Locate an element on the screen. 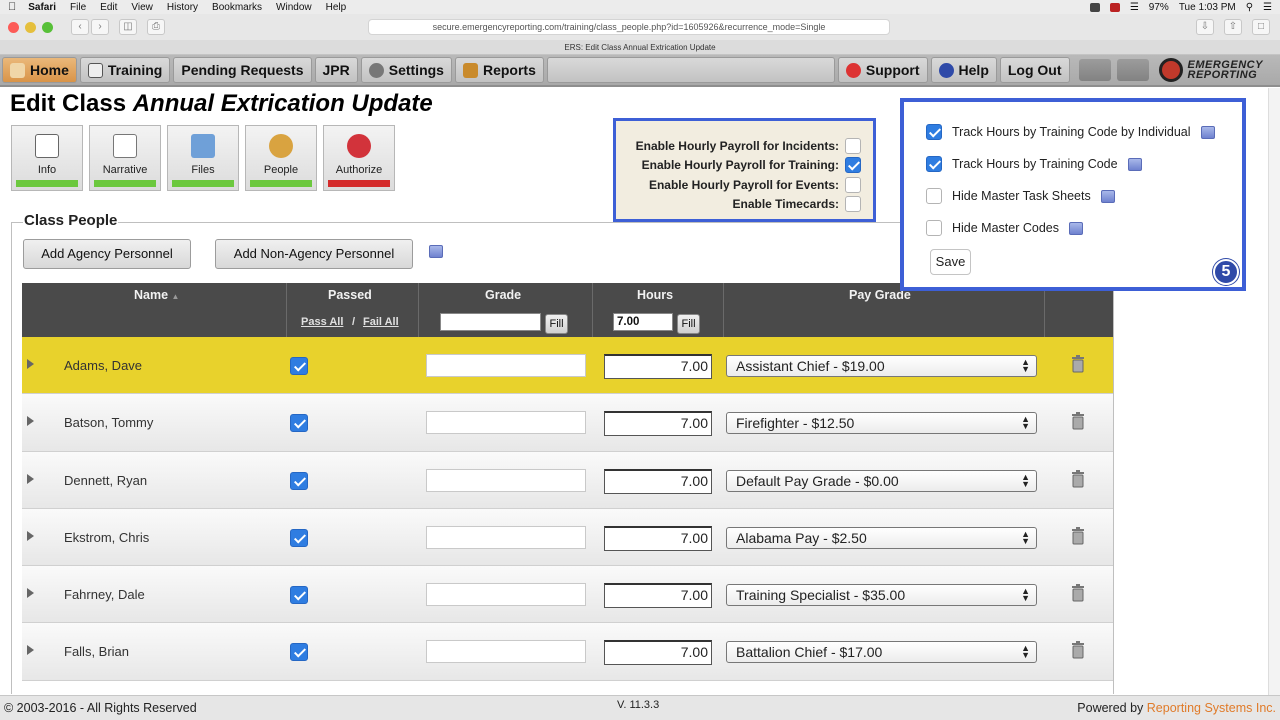 This screenshot has height=720, width=1280. nav-support: Support is located at coordinates (882, 70).